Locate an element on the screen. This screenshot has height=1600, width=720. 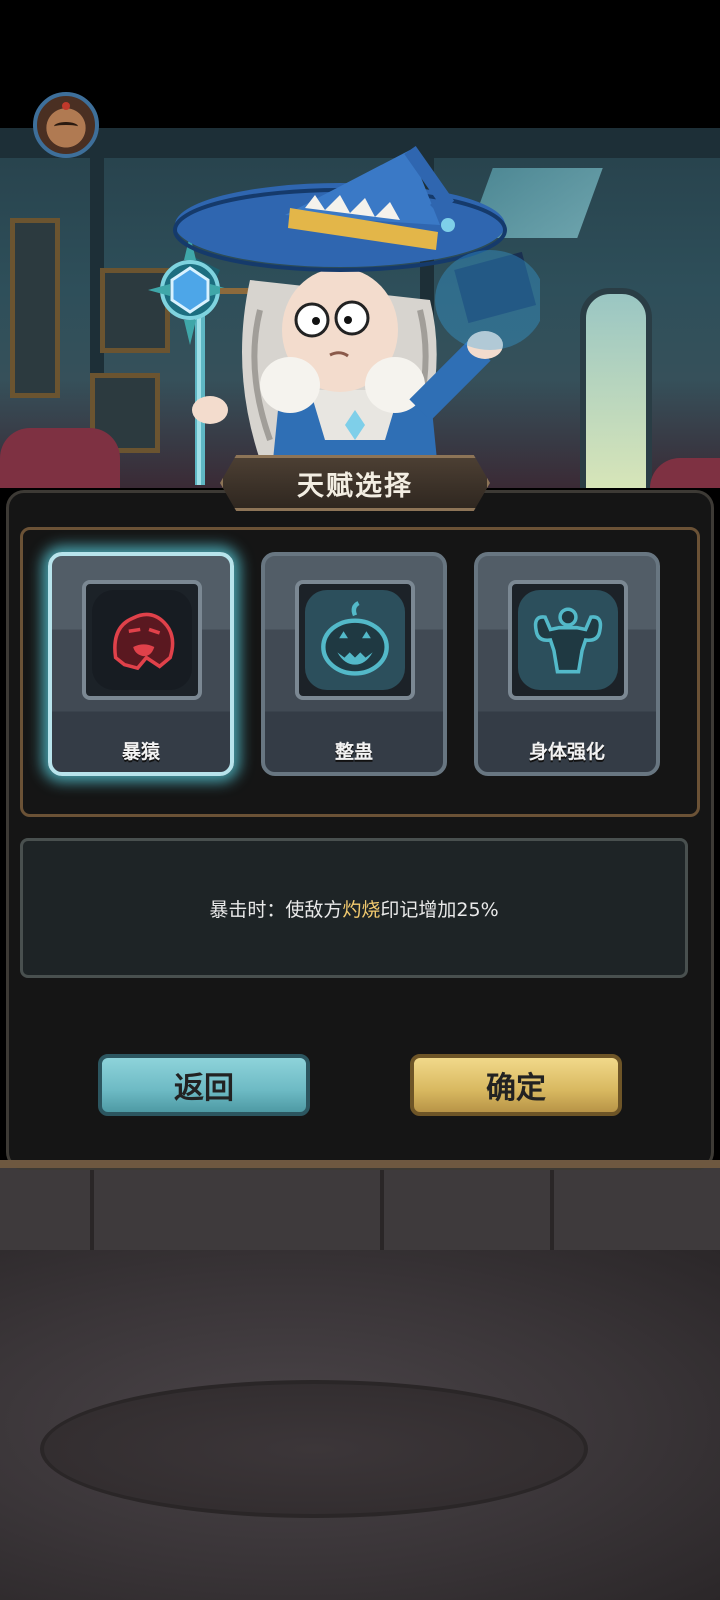
talent-card-body-strengthen: 身体强化 is located at coordinates (567, 664).